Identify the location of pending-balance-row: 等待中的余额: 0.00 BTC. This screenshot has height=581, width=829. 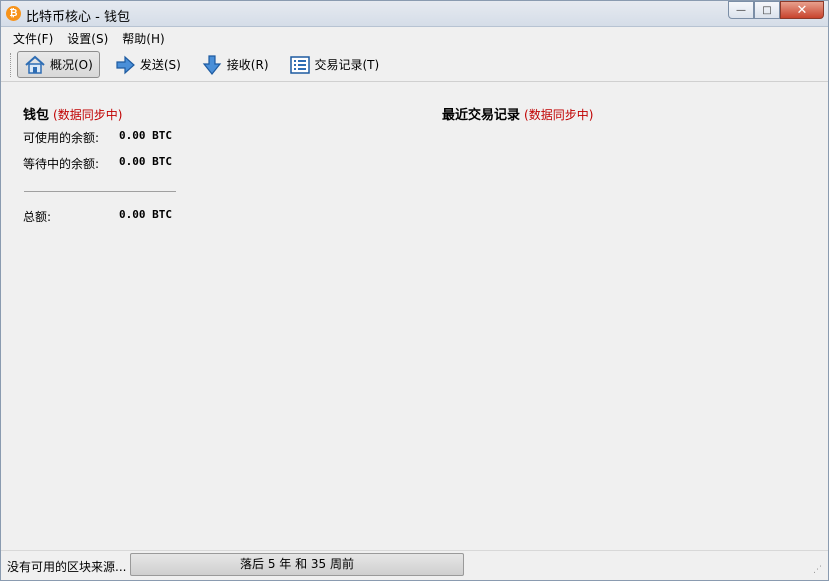
(97, 163).